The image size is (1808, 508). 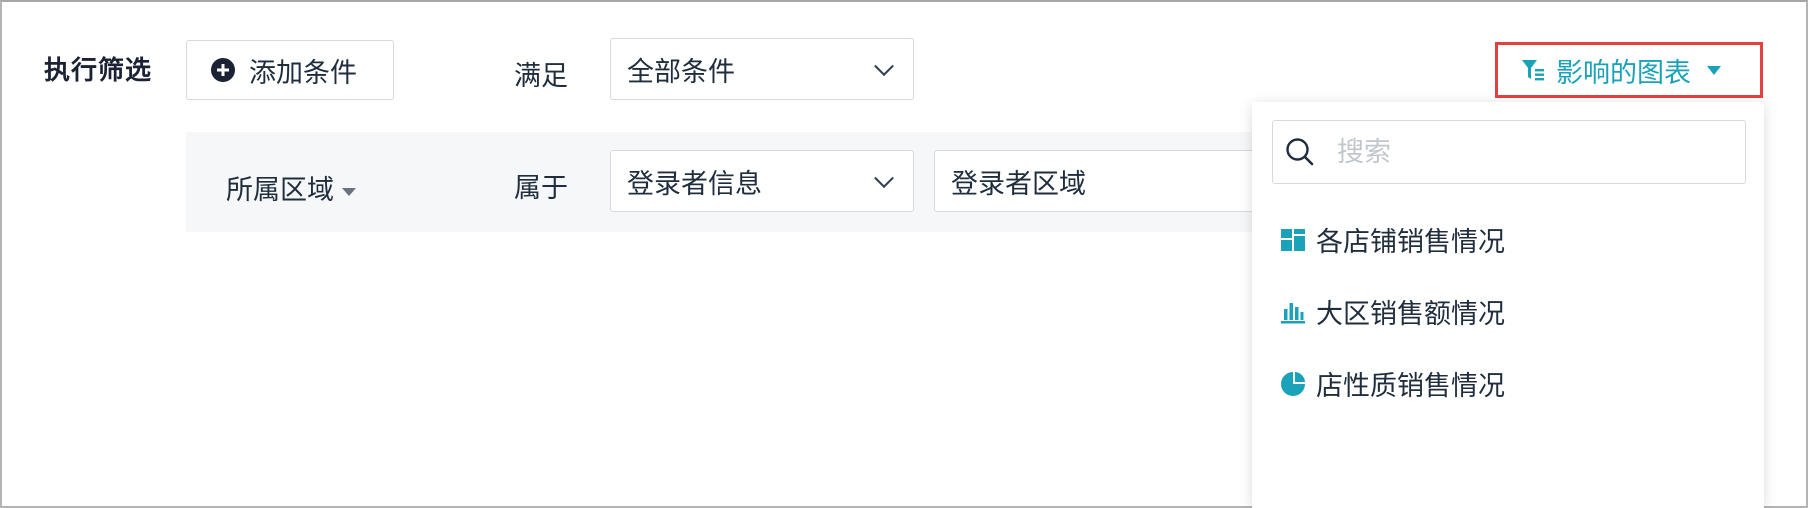 What do you see at coordinates (1293, 312) in the screenshot?
I see `bar-chart-icon` at bounding box center [1293, 312].